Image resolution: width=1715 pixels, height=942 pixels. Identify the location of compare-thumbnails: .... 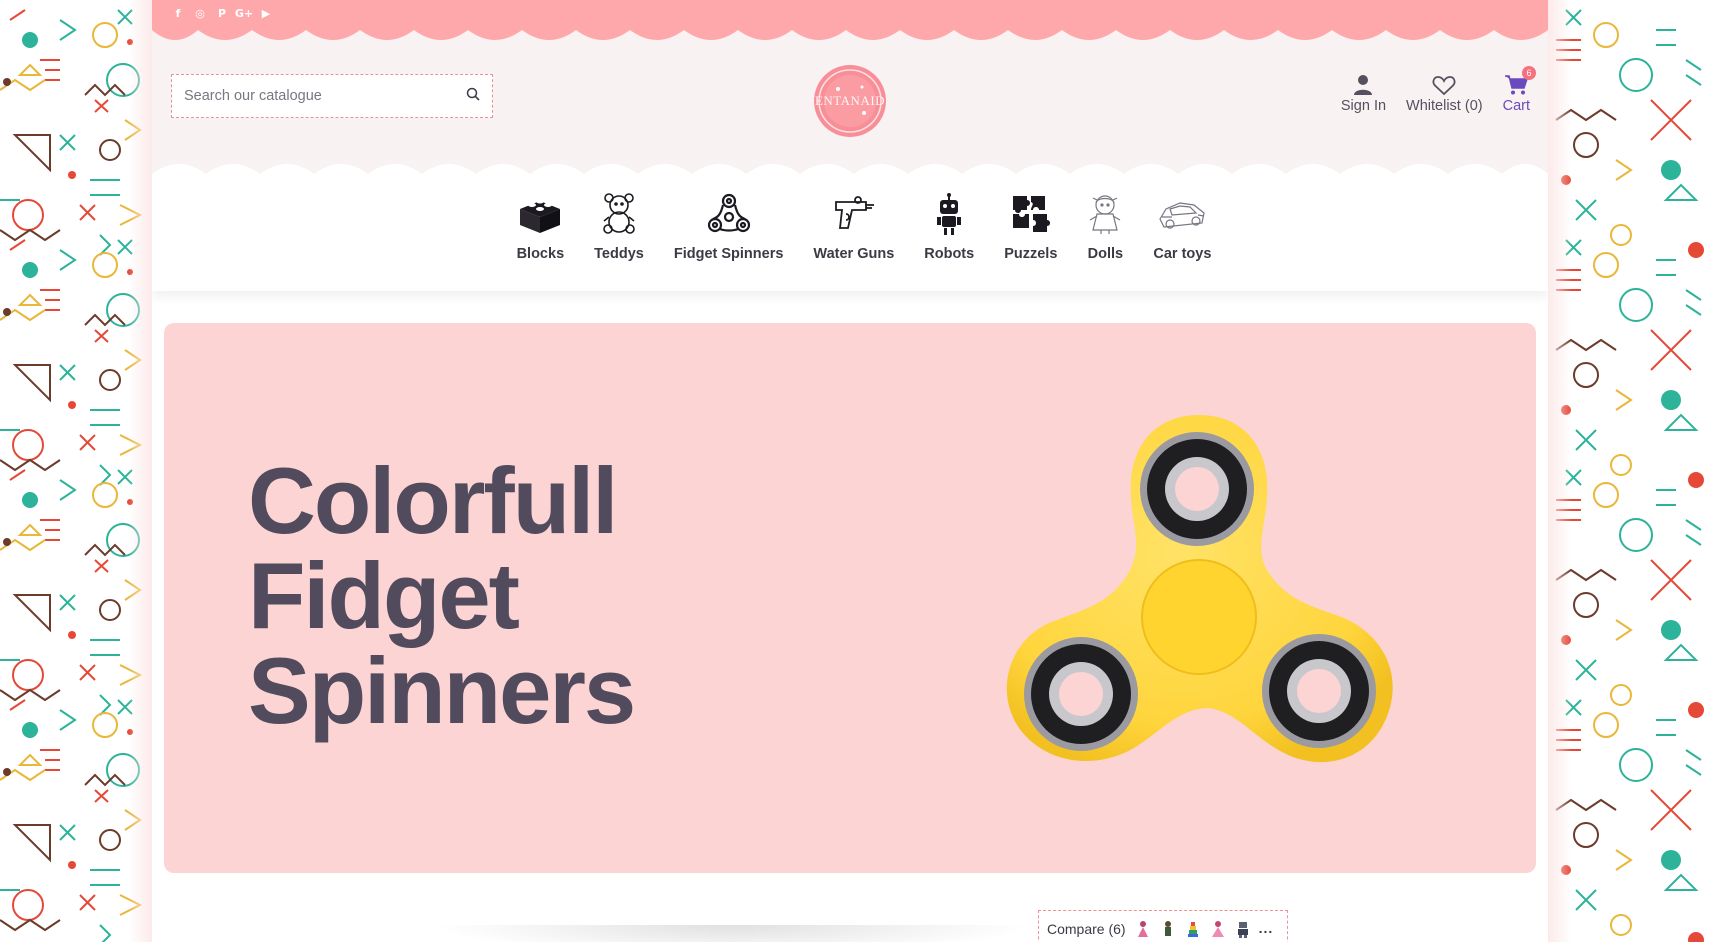
(1204, 929).